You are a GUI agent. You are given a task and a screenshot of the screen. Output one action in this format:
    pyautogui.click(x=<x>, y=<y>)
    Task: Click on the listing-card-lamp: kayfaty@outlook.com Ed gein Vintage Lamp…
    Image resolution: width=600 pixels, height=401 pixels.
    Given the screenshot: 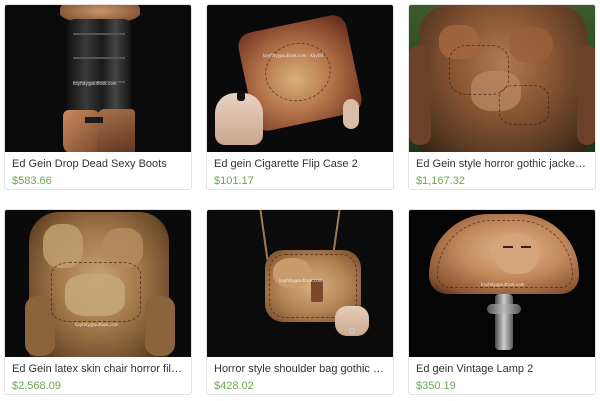 What is the action you would take?
    pyautogui.click(x=502, y=302)
    